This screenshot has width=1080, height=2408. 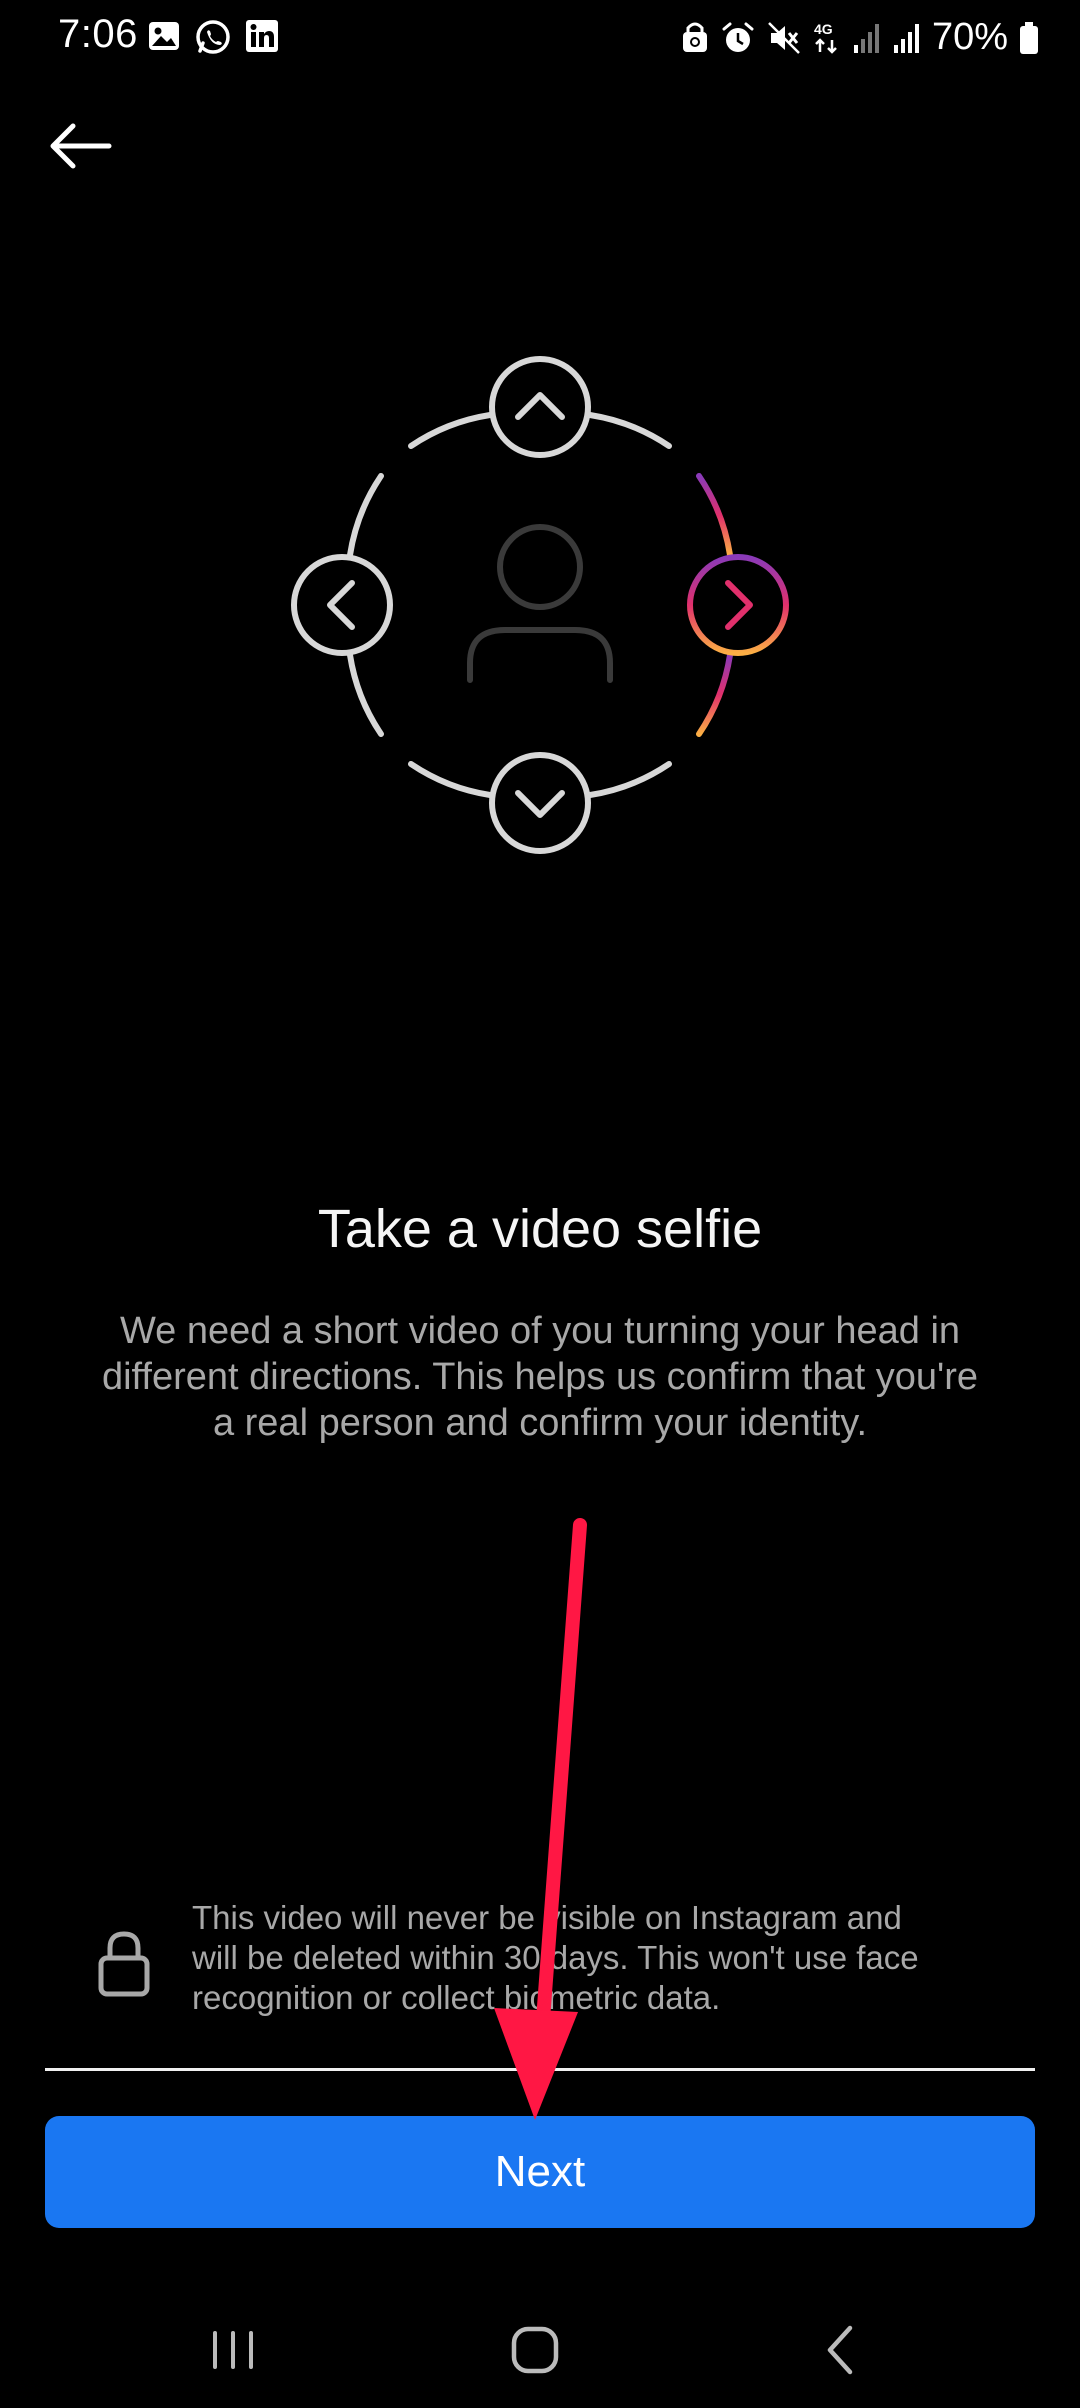 I want to click on mute-icon, so click(x=784, y=37).